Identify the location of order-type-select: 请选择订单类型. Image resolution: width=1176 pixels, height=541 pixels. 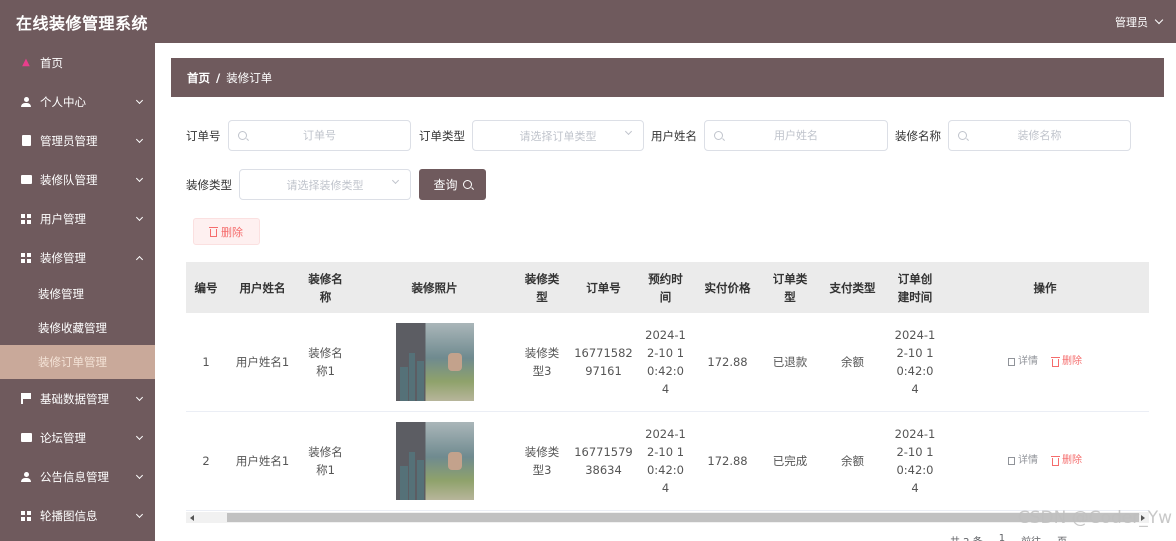
(558, 135).